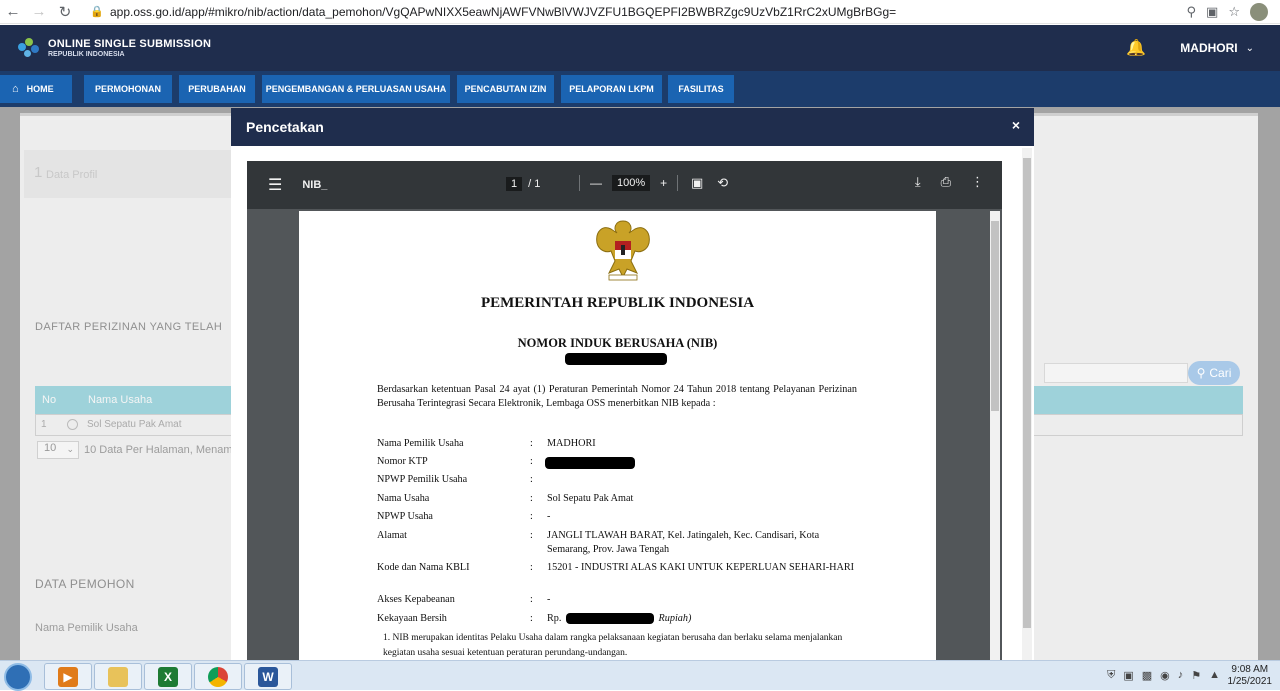 This screenshot has width=1280, height=691. Describe the element at coordinates (590, 463) in the screenshot. I see `redacted-ktp` at that location.